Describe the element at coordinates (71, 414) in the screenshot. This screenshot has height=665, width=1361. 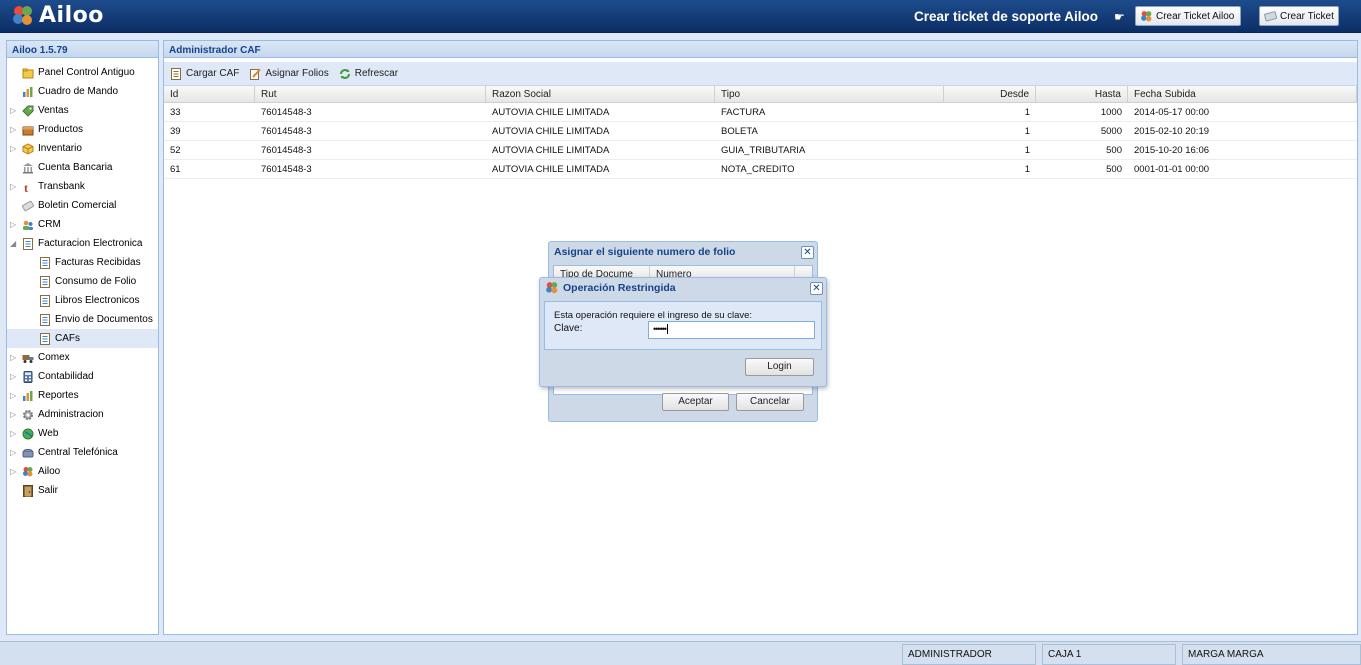
I see `sidebar-item-label: Administracion` at that location.